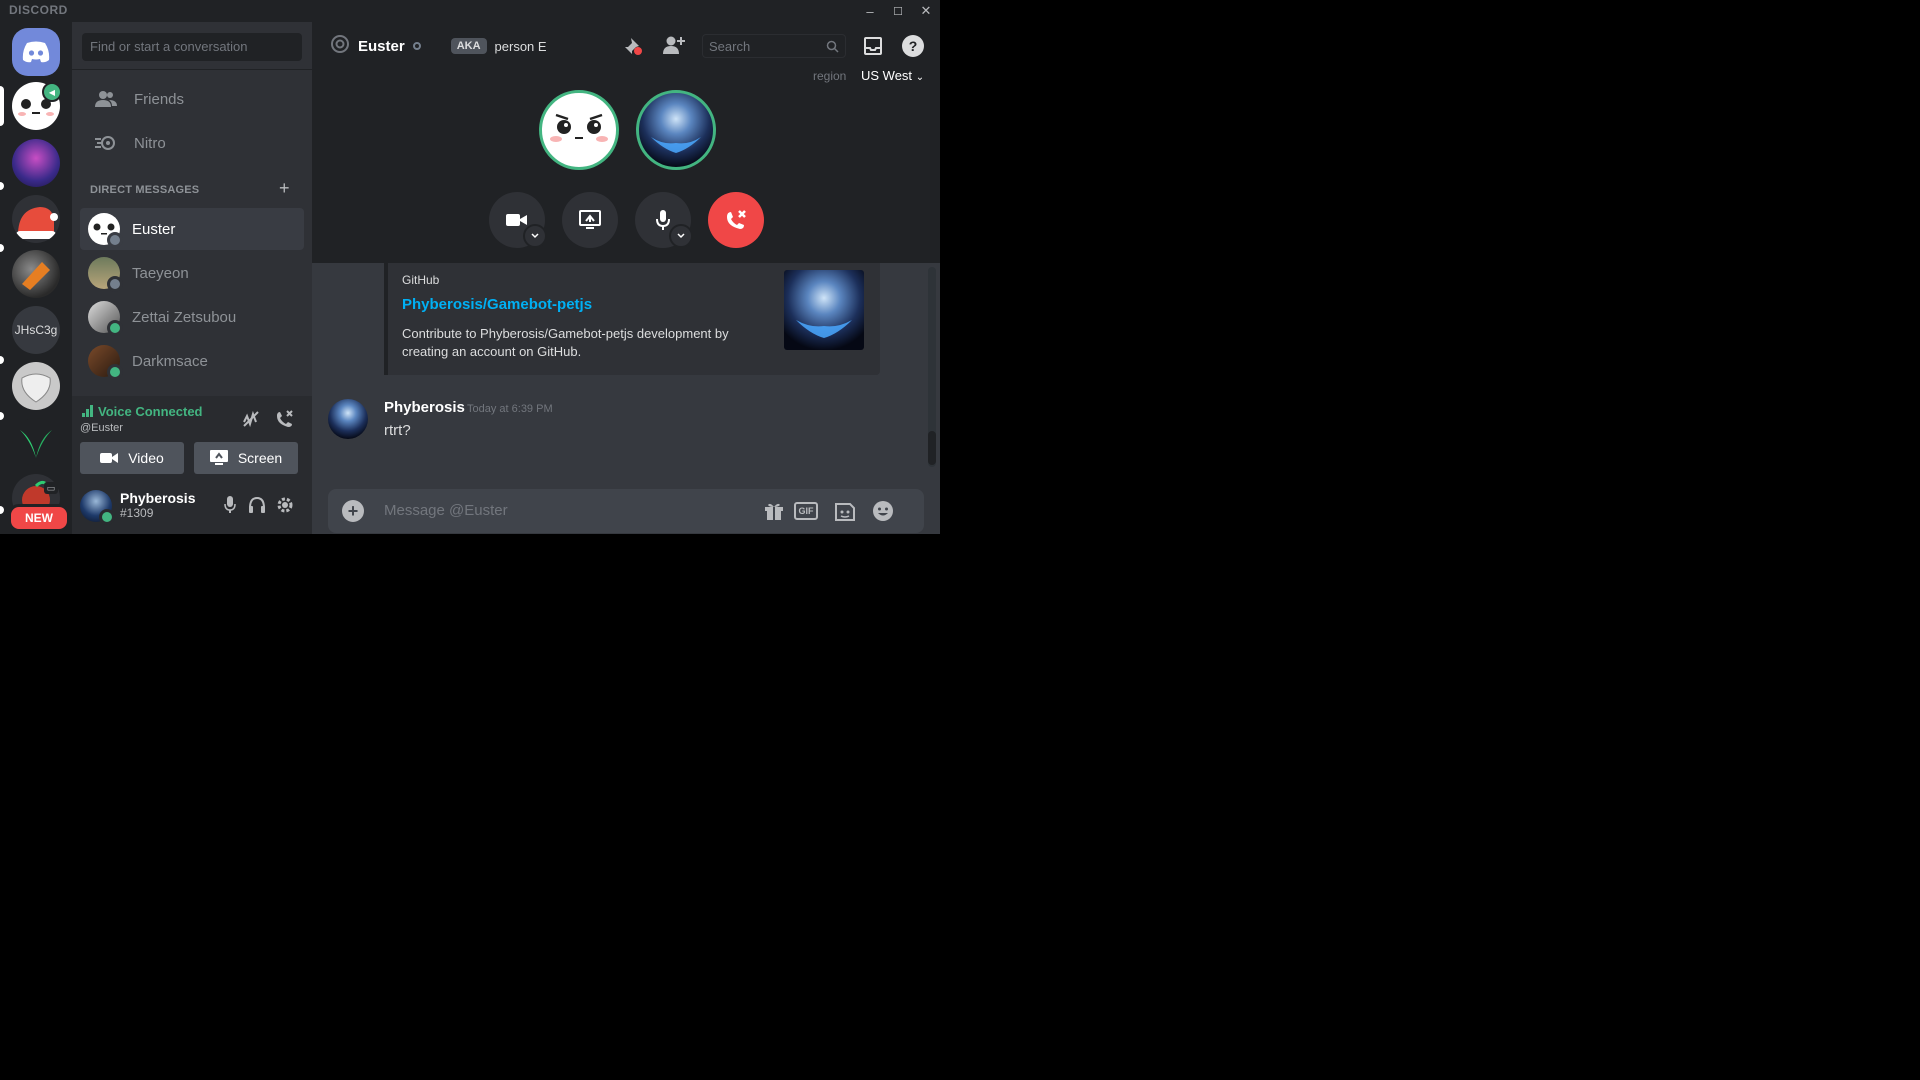  Describe the element at coordinates (192, 273) in the screenshot. I see `dm-item-taeyeon: Taeyeon` at that location.